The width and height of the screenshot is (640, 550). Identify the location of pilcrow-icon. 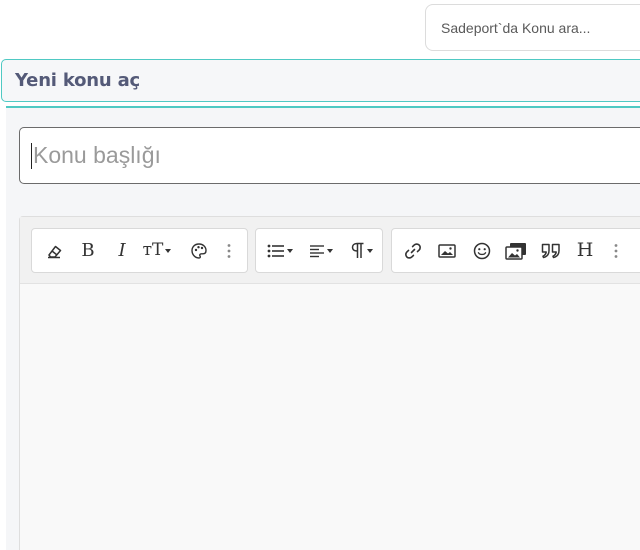
(357, 250).